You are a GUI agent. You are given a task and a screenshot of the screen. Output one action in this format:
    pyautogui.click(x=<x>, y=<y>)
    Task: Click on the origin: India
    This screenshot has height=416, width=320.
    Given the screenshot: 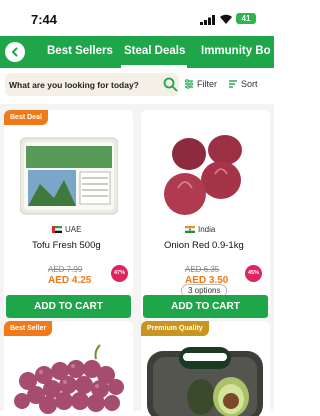 What is the action you would take?
    pyautogui.click(x=200, y=229)
    